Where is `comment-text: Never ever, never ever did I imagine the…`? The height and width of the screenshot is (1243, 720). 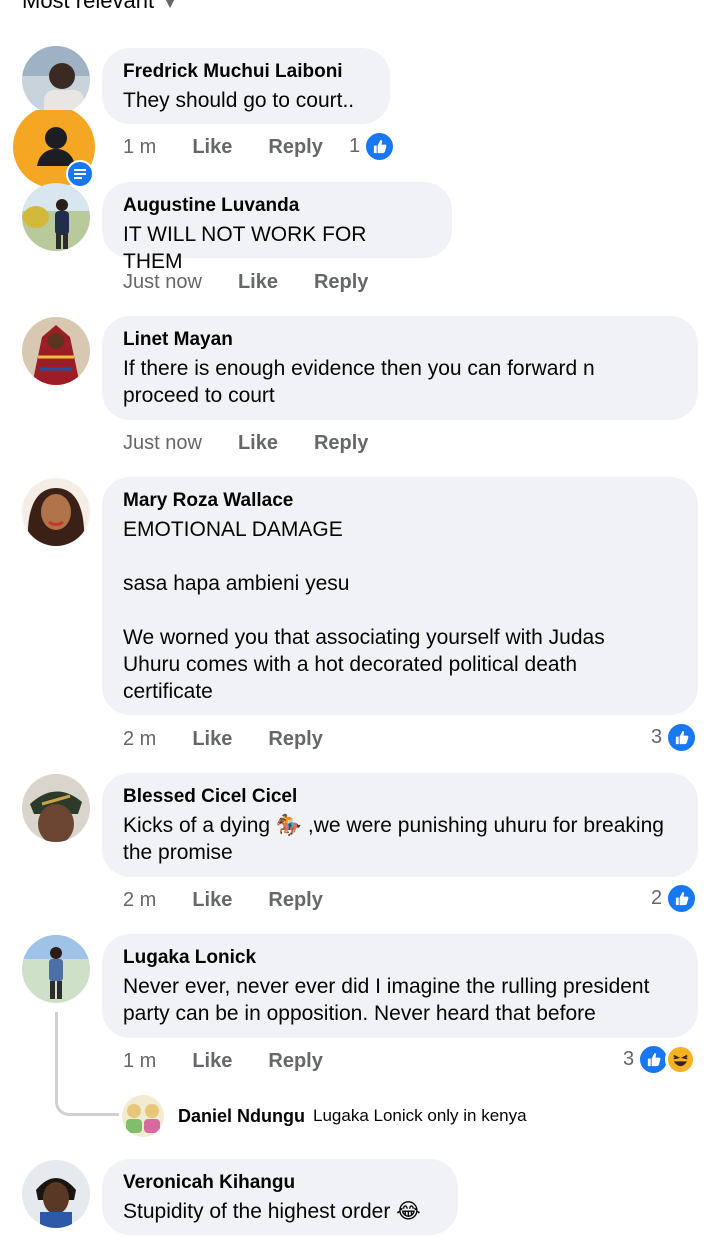
comment-text: Never ever, never ever did I imagine the… is located at coordinates (386, 1000).